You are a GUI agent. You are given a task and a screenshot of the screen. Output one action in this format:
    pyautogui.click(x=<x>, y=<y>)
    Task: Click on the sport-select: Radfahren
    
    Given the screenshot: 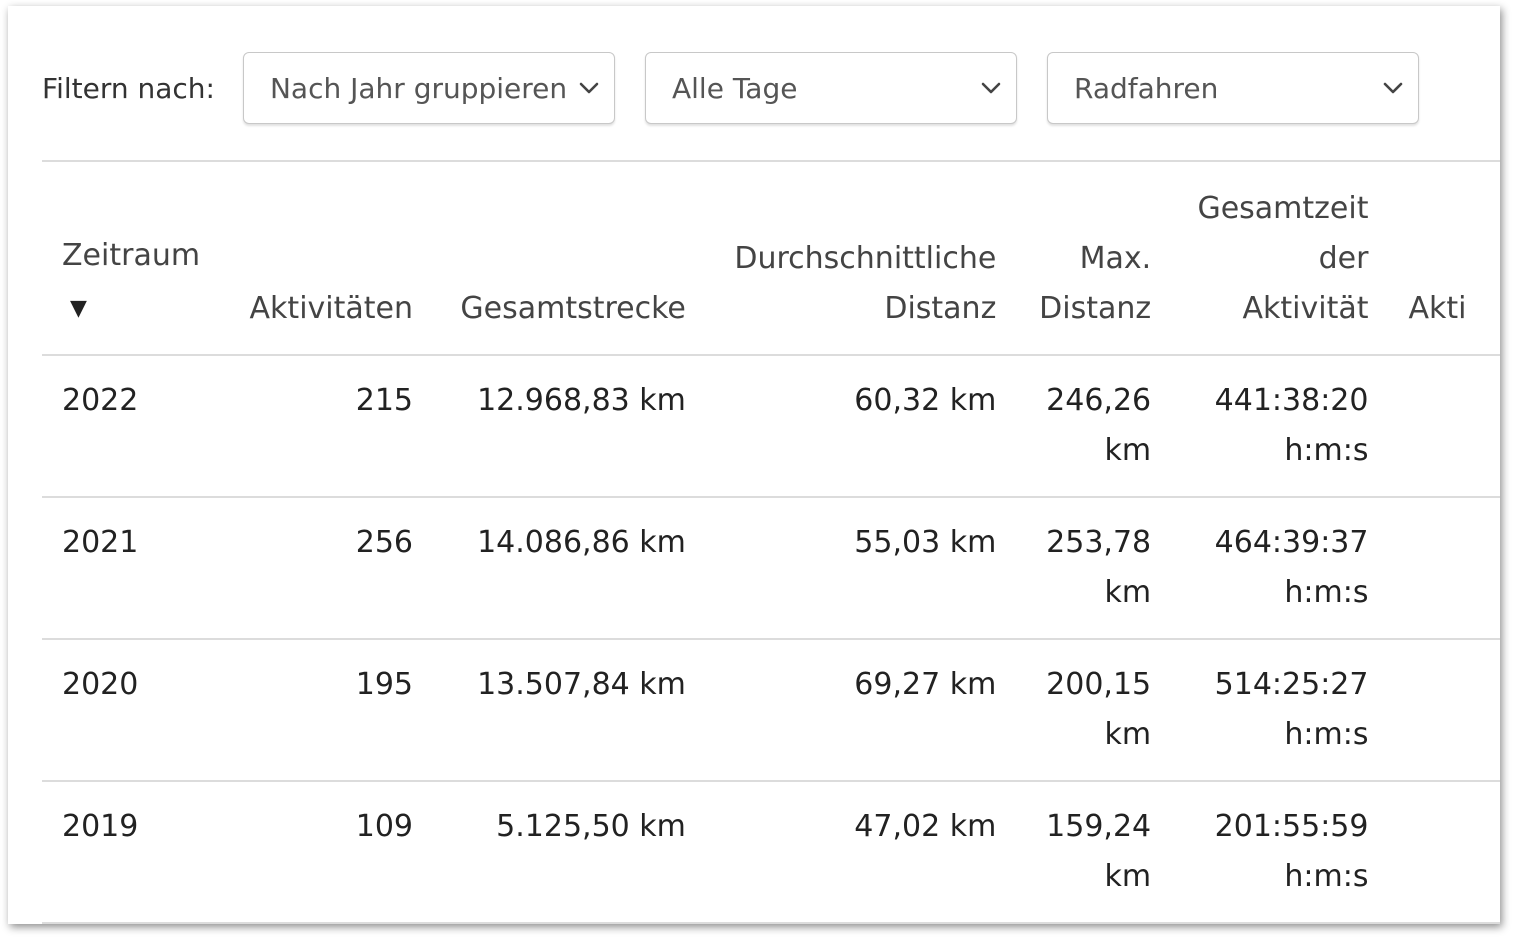 What is the action you would take?
    pyautogui.click(x=1232, y=88)
    